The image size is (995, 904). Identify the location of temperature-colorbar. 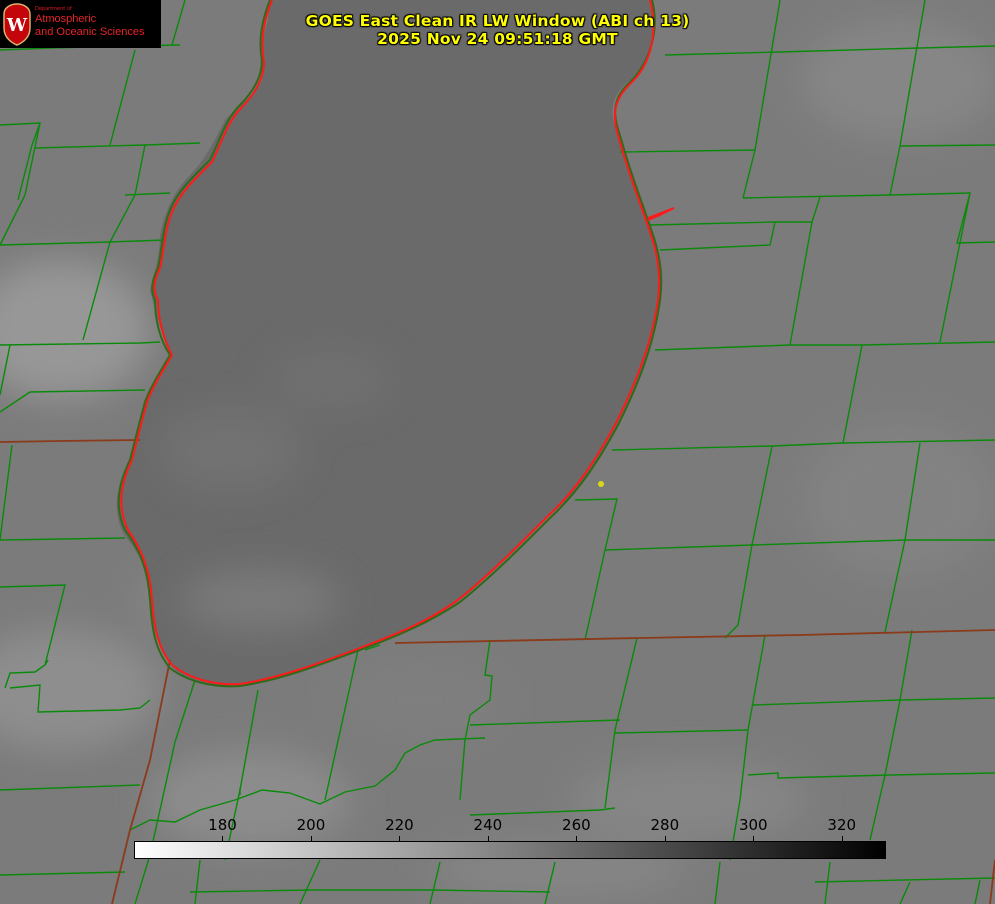
(510, 850).